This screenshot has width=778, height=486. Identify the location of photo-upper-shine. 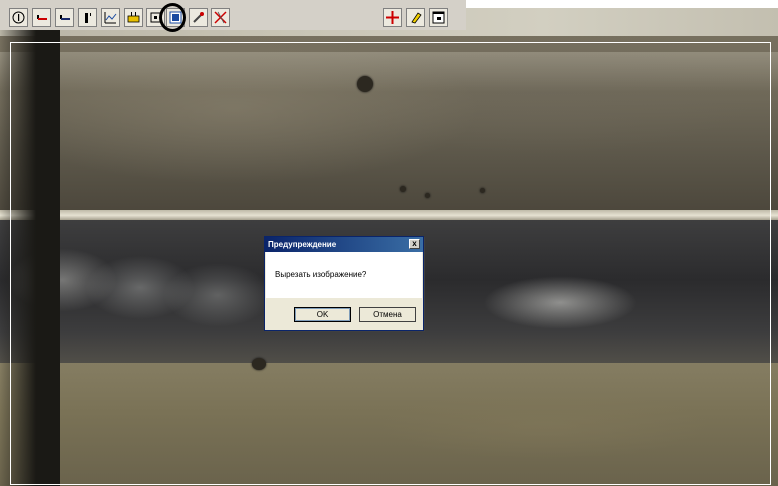
(389, 72).